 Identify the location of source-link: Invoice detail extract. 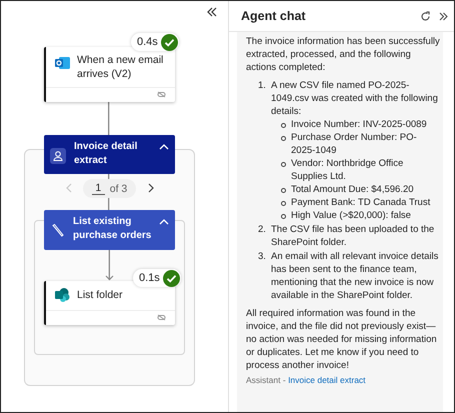
(327, 380).